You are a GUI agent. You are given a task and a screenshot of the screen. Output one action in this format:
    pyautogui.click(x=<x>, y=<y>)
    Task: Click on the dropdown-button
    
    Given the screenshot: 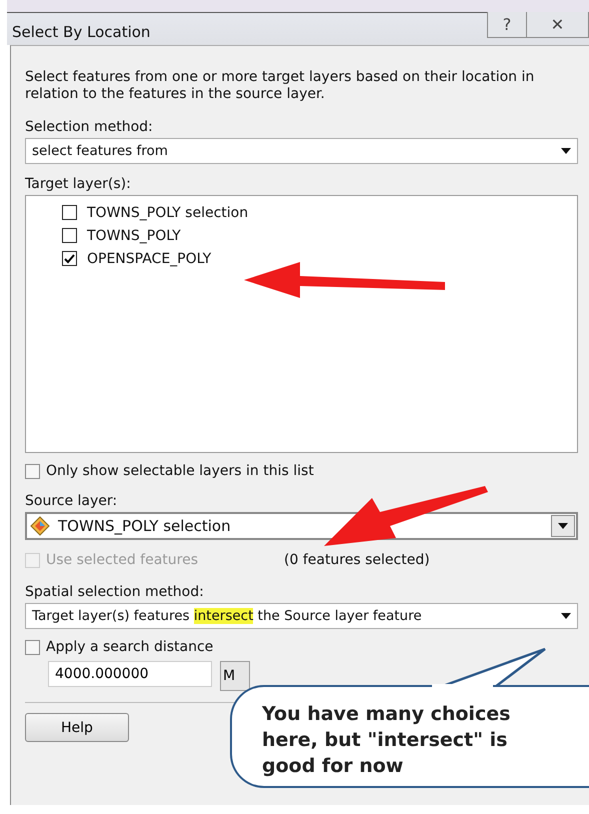 What is the action you would take?
    pyautogui.click(x=563, y=526)
    